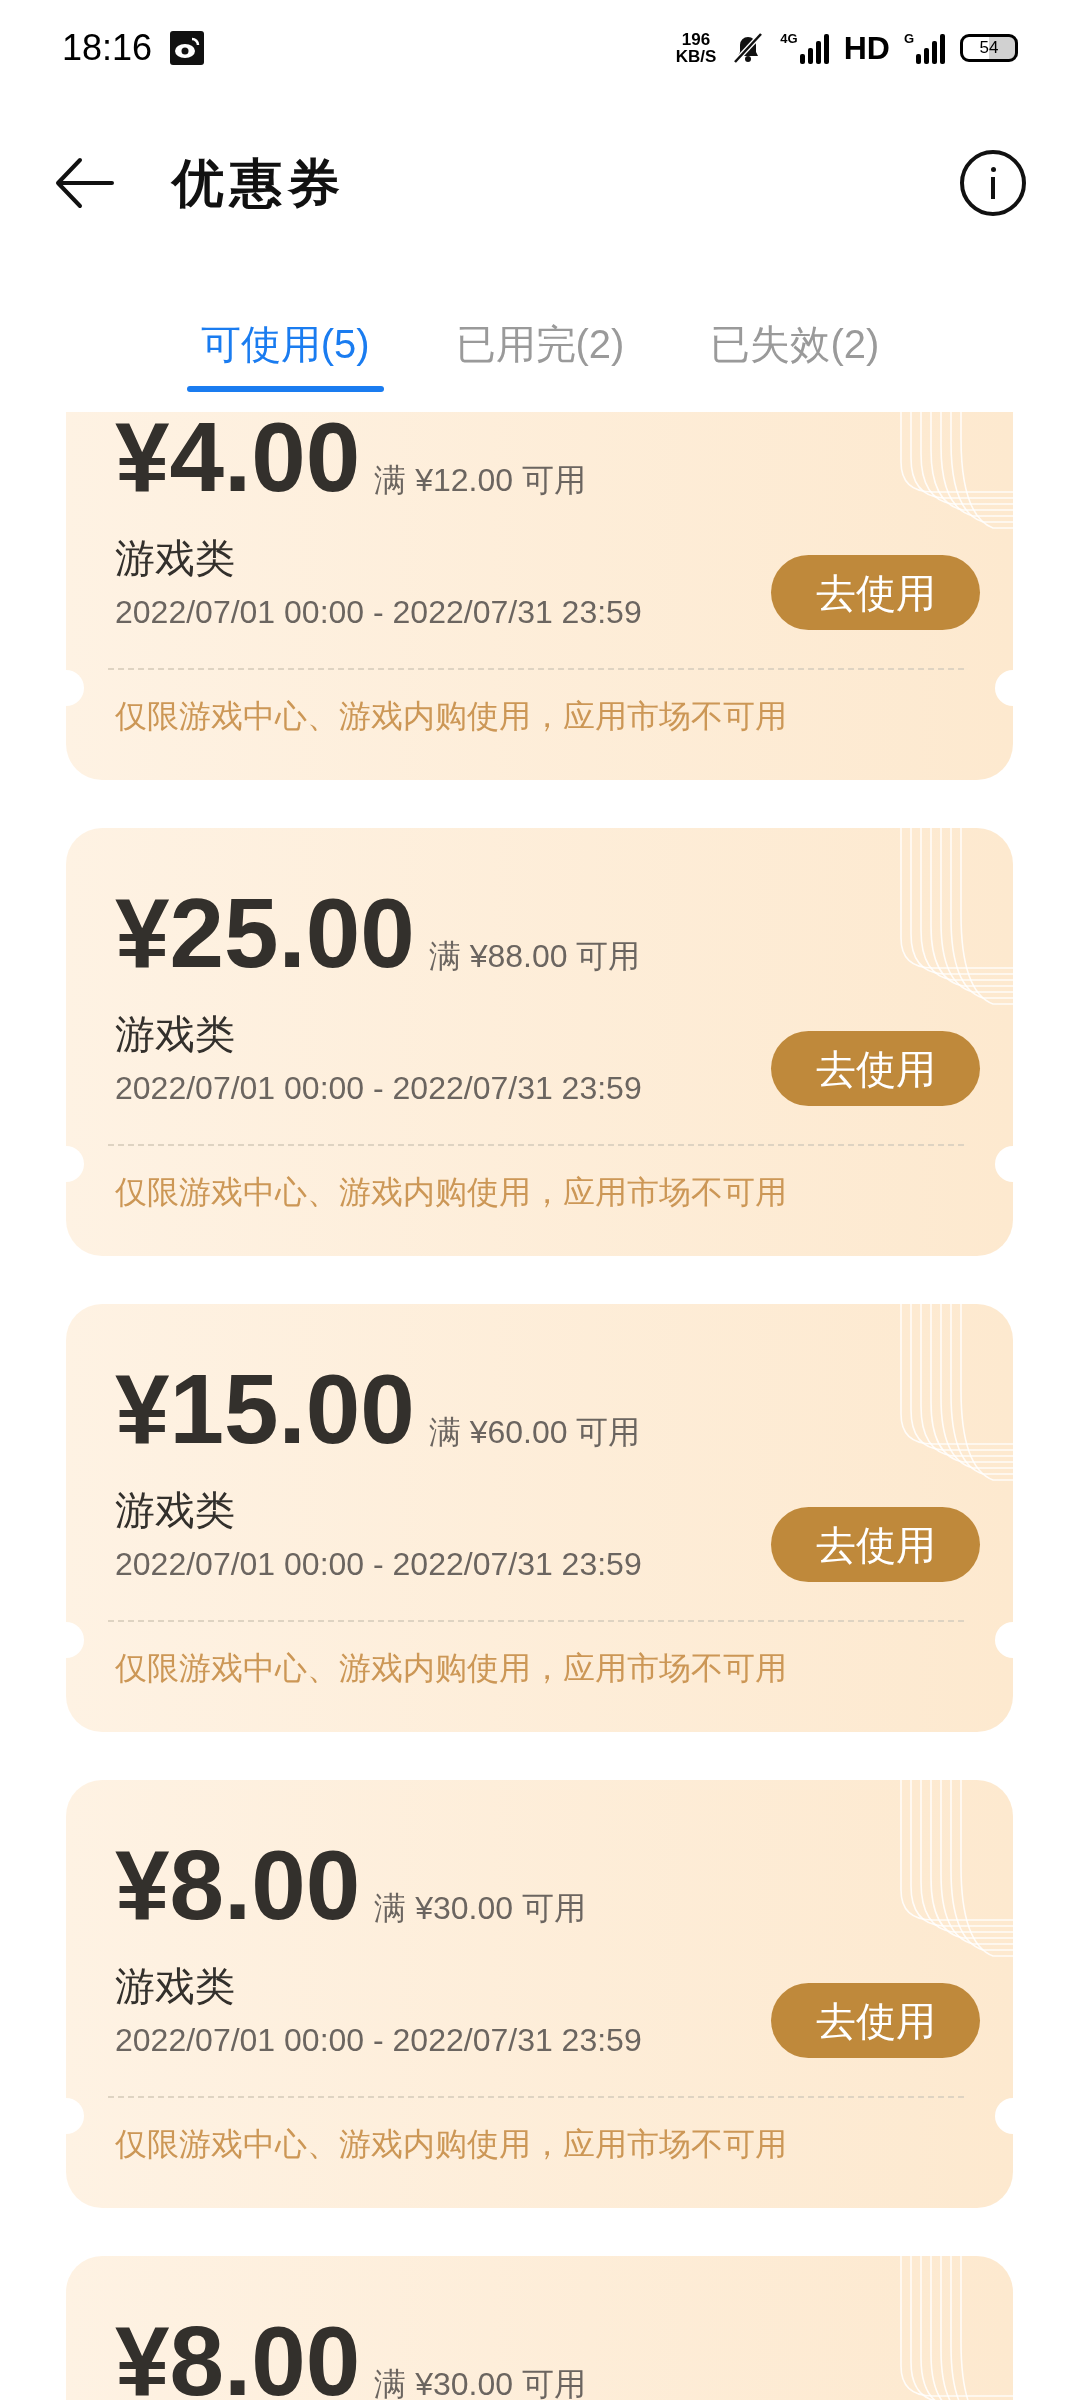 This screenshot has width=1080, height=2400. I want to click on network-type: G, so click(908, 38).